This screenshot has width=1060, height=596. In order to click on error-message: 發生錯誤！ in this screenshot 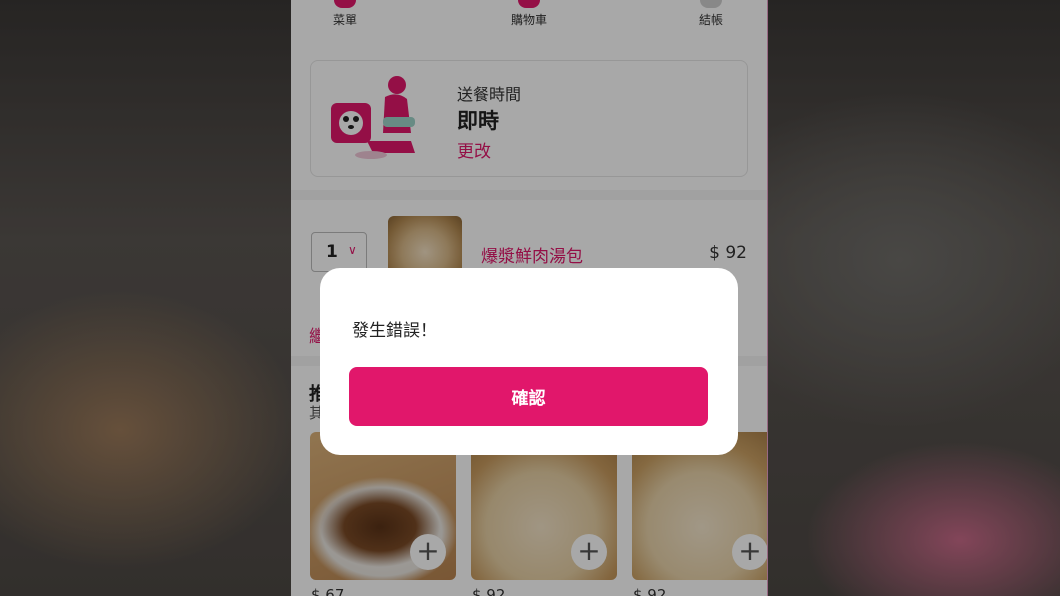, I will do `click(394, 331)`.